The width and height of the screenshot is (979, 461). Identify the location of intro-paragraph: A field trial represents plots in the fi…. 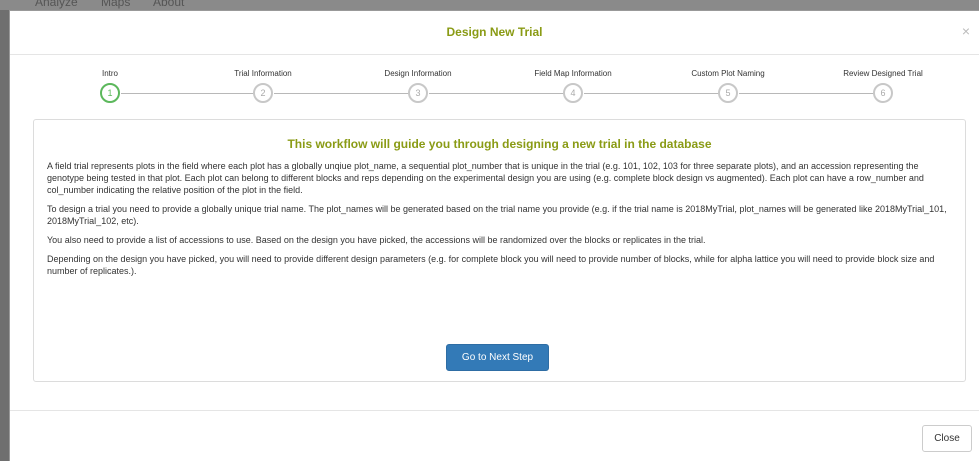
(485, 178).